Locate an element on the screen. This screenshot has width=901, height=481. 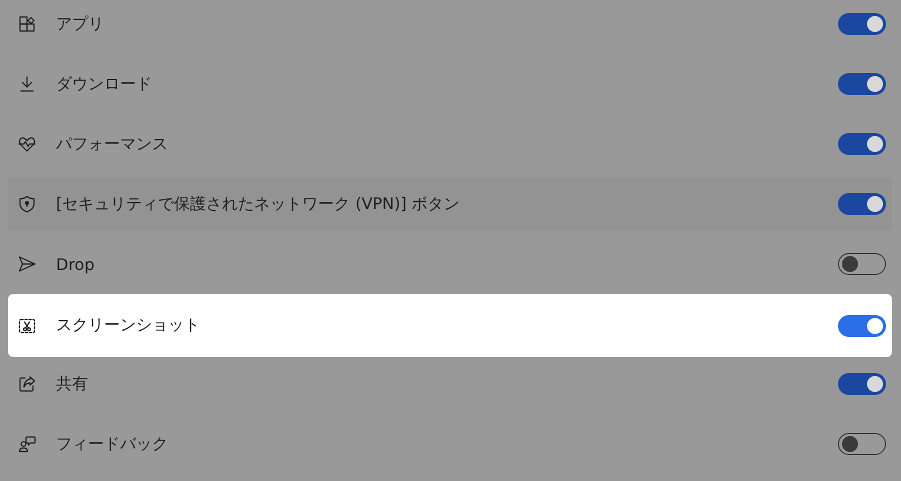
setting-label: Drop is located at coordinates (76, 264).